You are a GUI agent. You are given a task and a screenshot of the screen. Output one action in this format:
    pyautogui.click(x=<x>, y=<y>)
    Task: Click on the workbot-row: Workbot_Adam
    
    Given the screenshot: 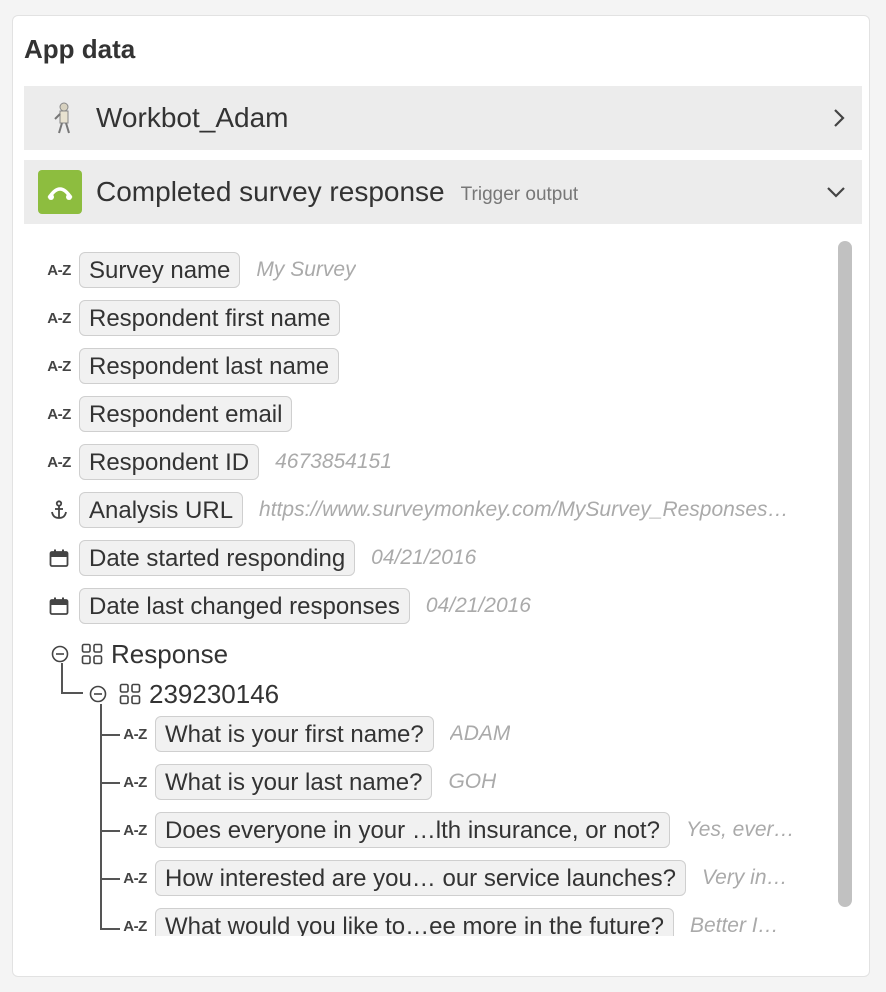 What is the action you would take?
    pyautogui.click(x=443, y=118)
    